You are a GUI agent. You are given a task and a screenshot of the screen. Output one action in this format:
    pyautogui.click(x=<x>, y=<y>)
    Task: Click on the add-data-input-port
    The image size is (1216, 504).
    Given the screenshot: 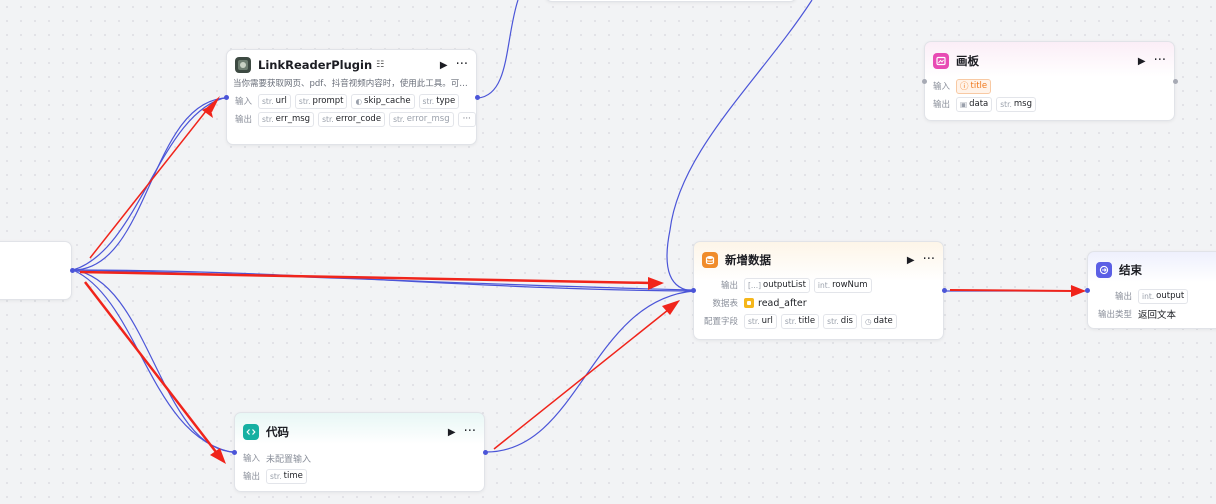 What is the action you would take?
    pyautogui.click(x=693, y=290)
    